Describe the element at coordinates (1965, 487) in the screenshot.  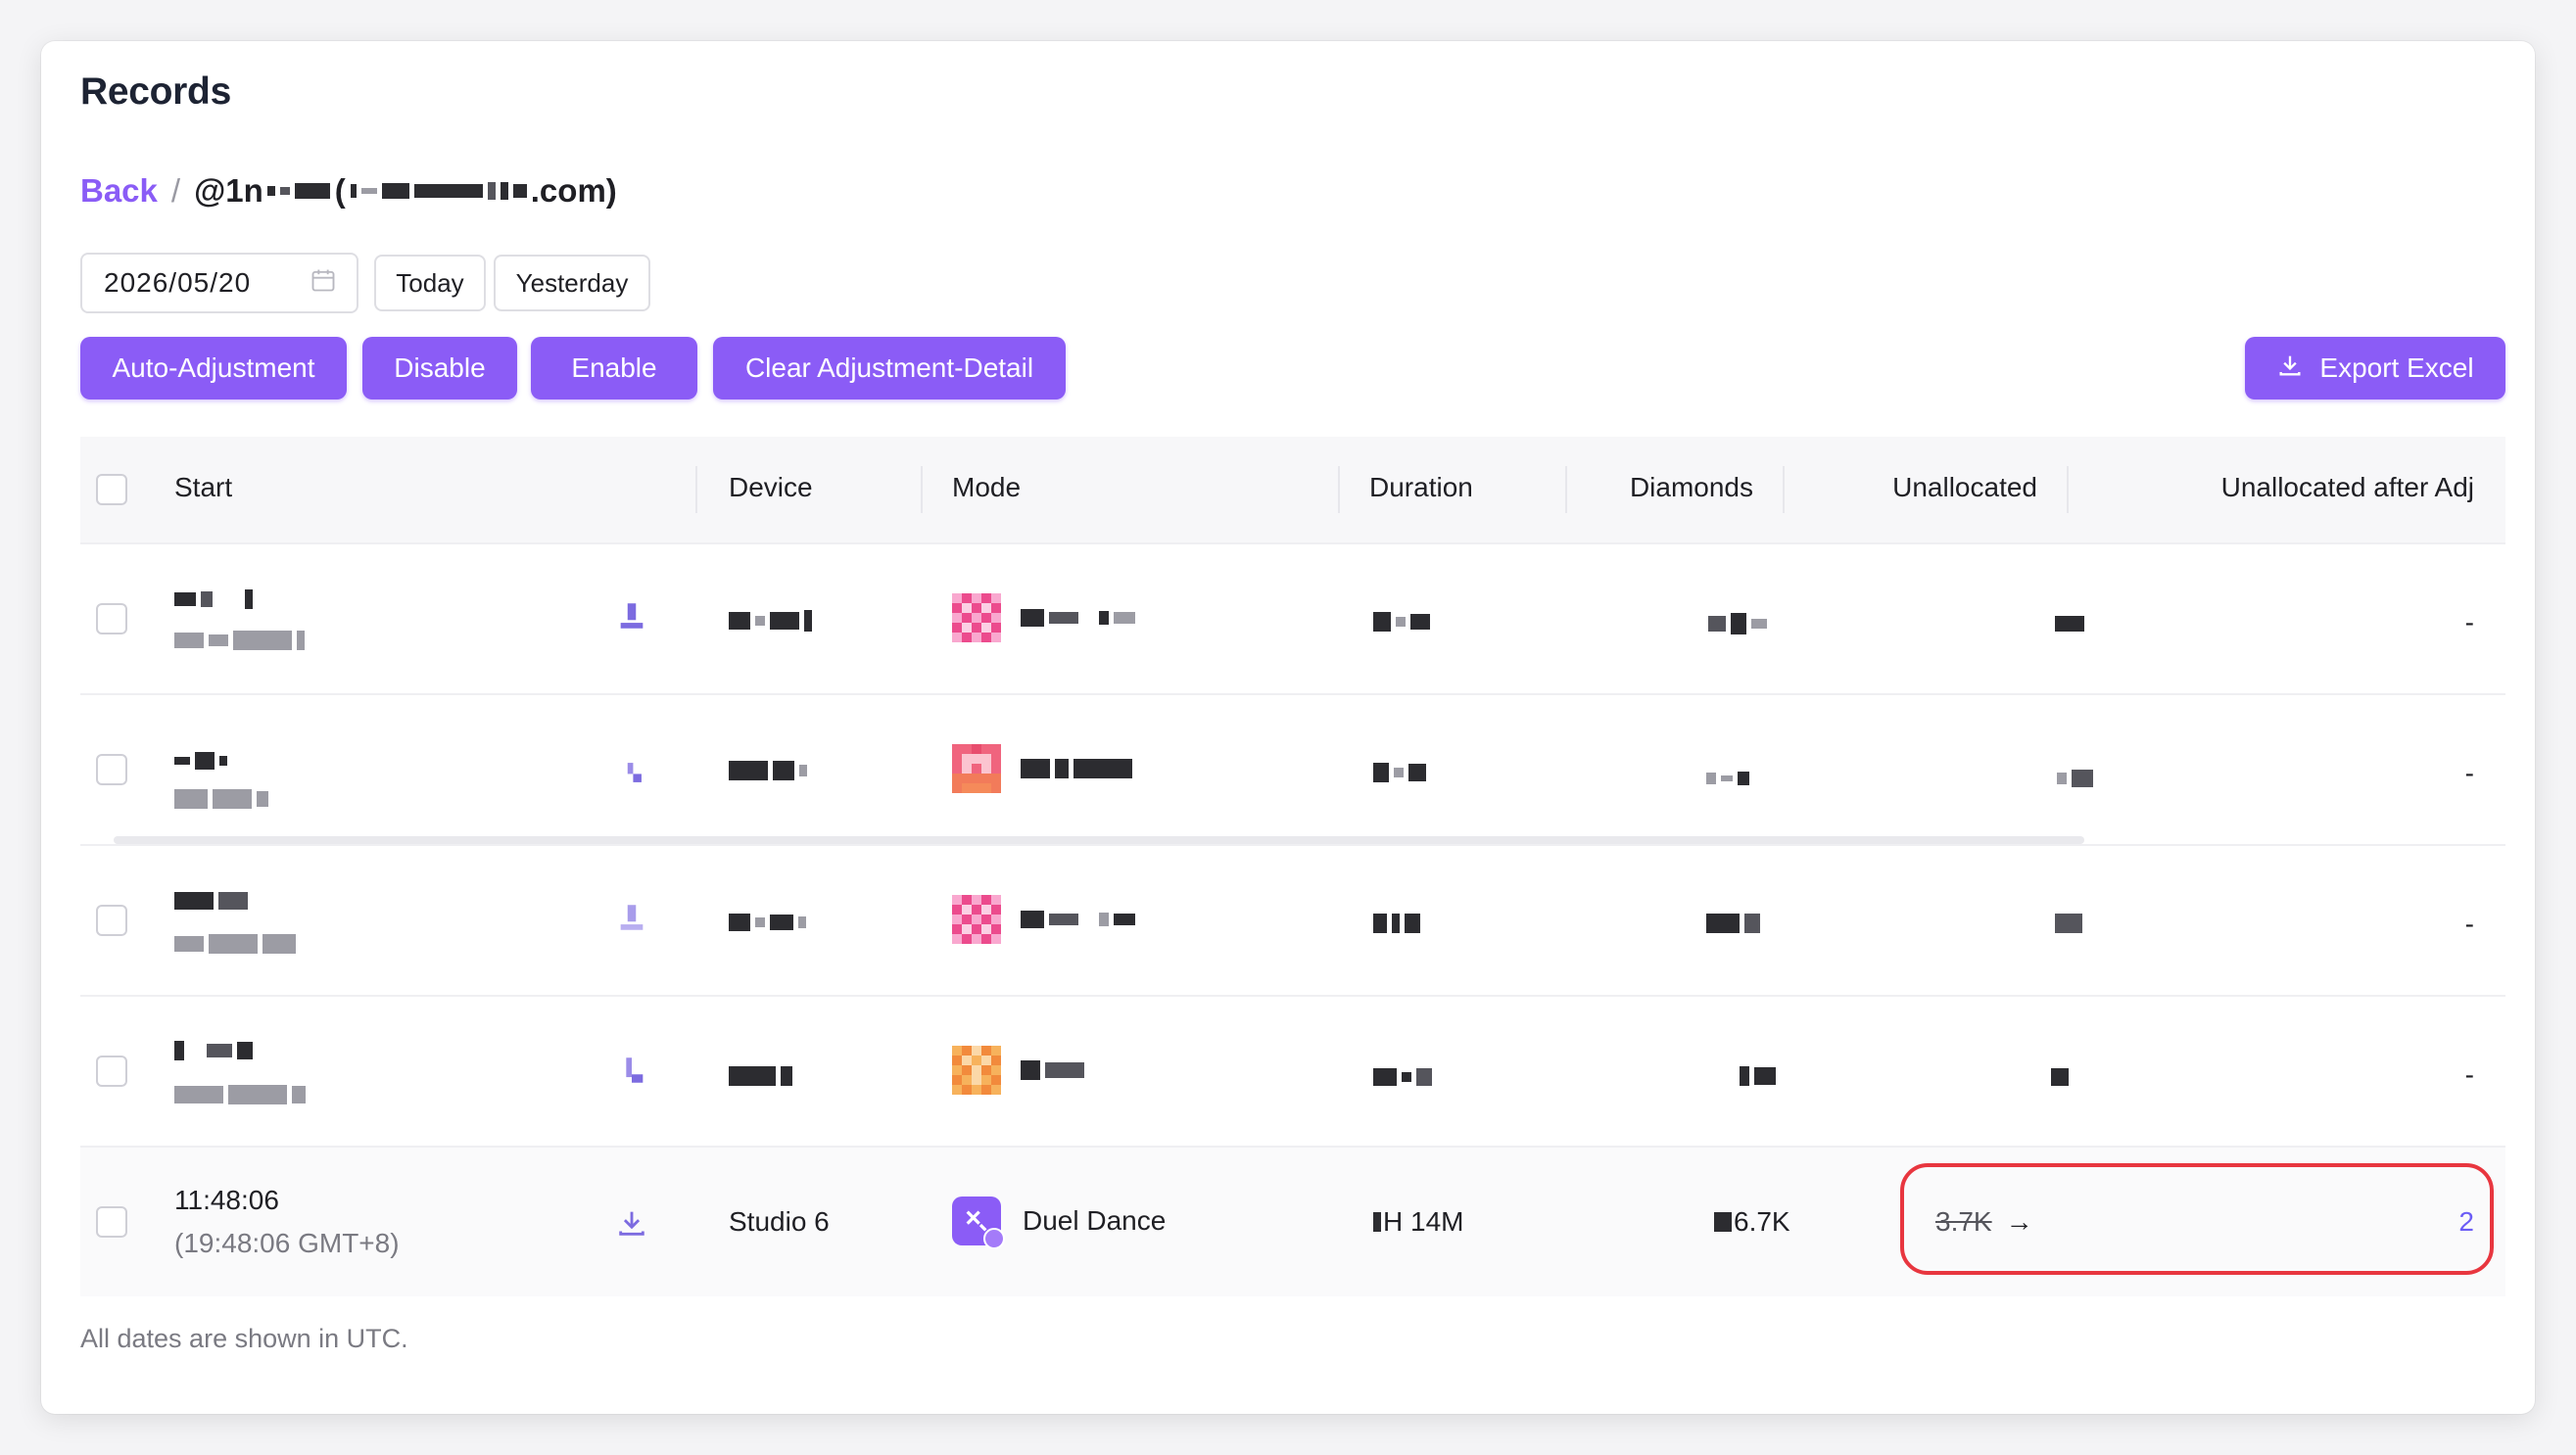
I see `column-unallocated: Unallocated` at that location.